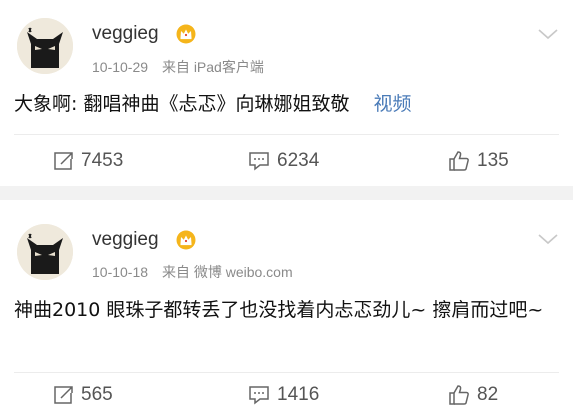 The width and height of the screenshot is (573, 413). I want to click on comment-count: 1416, so click(298, 394).